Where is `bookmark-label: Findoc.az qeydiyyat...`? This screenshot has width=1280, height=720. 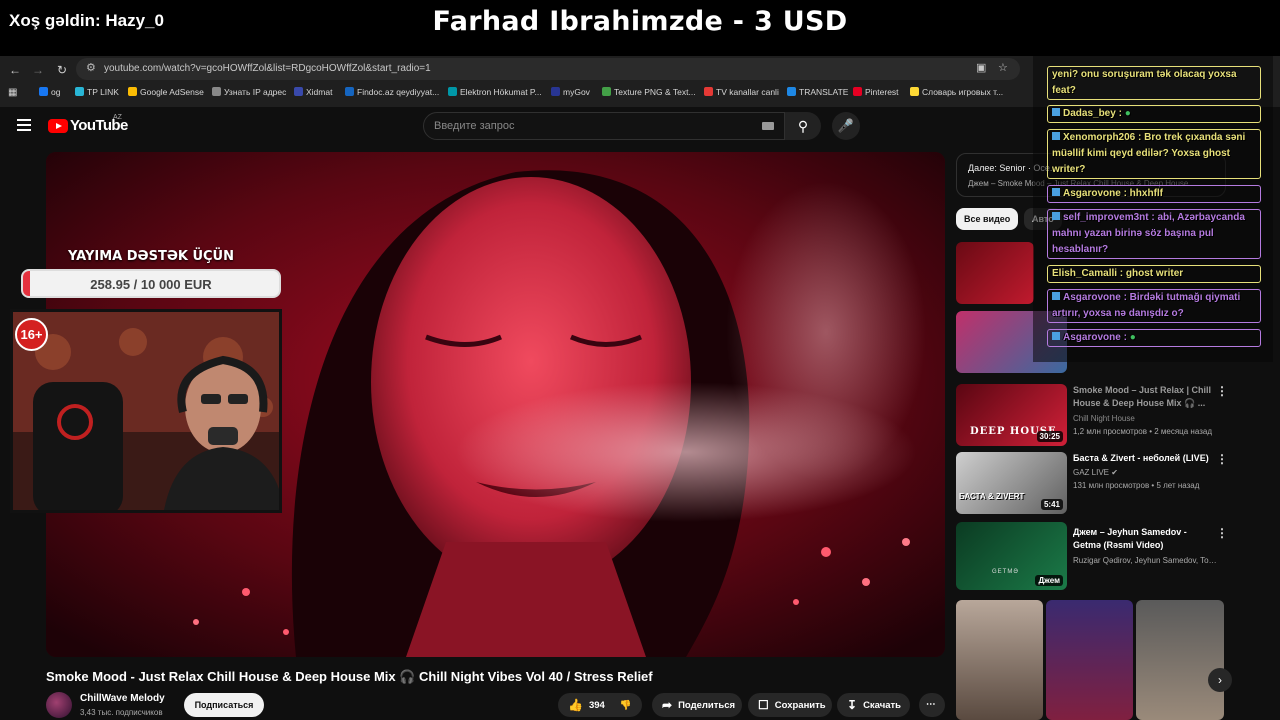
bookmark-label: Findoc.az qeydiyyat... is located at coordinates (398, 92).